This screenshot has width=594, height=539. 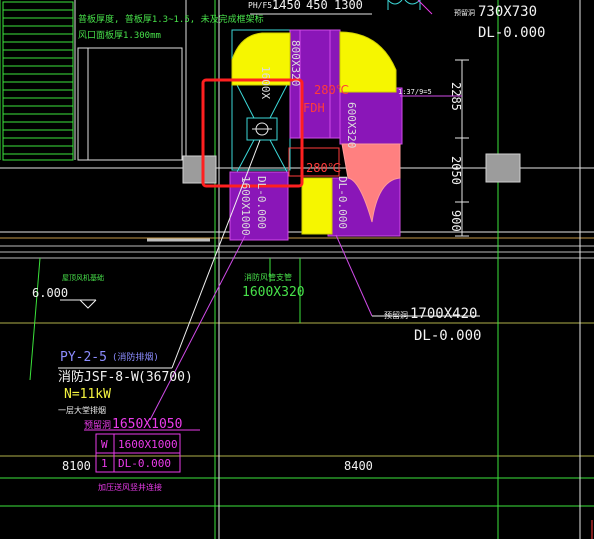 I want to click on fire-damper-temp-2: 280℃, so click(x=323, y=168).